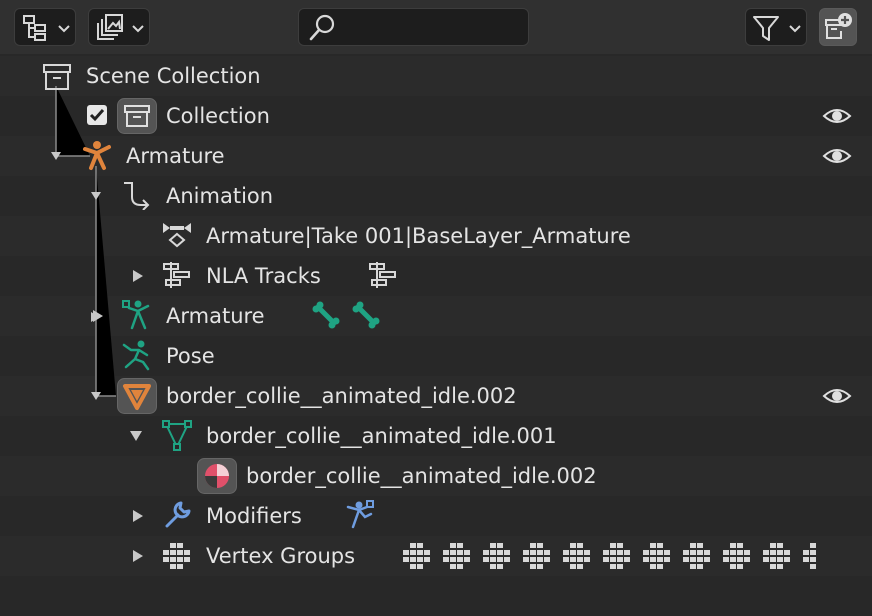 This screenshot has height=616, width=872. I want to click on mesh-data-label: border_collie__animated_idle.001, so click(381, 436).